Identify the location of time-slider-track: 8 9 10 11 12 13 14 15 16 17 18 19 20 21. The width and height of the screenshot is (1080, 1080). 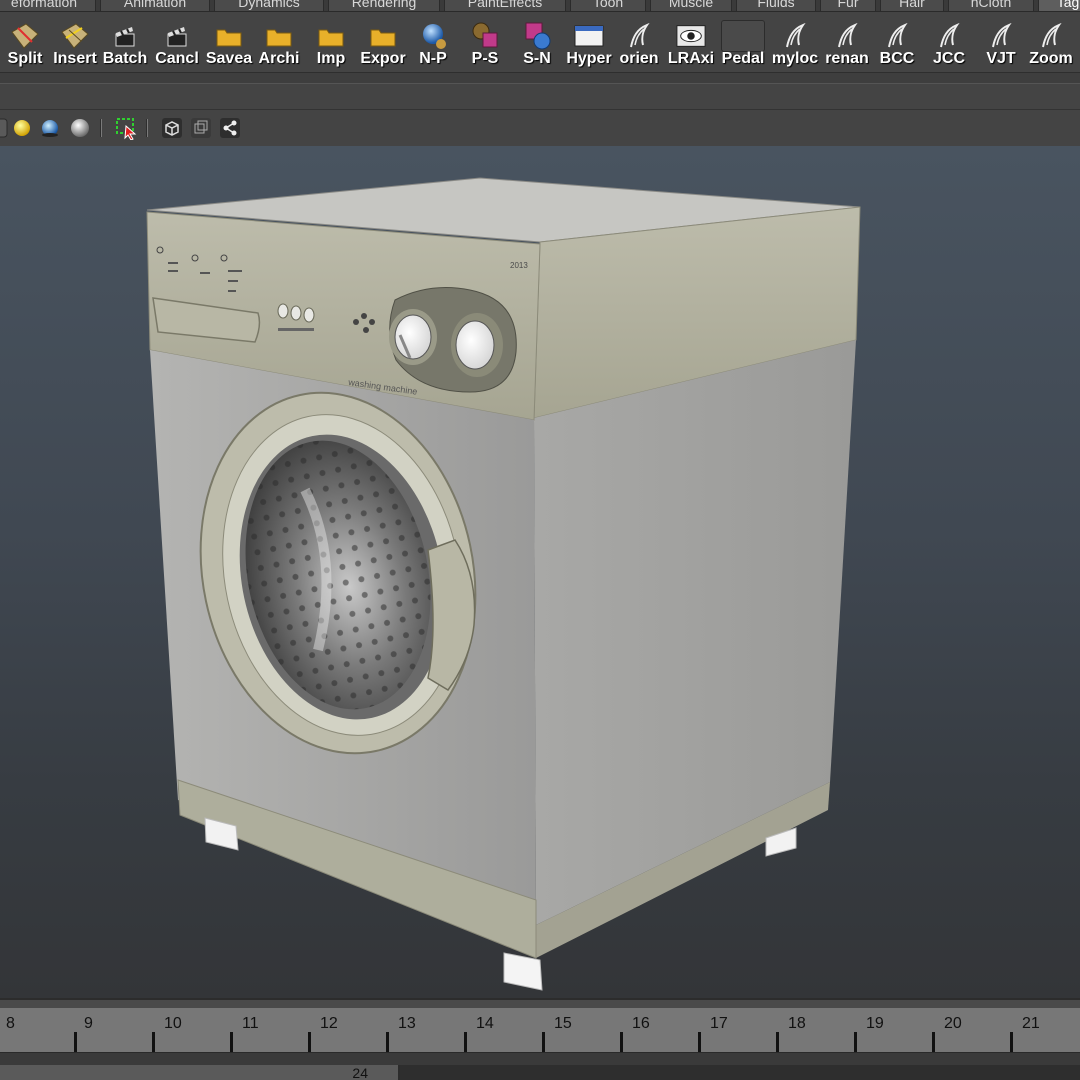
(540, 1030).